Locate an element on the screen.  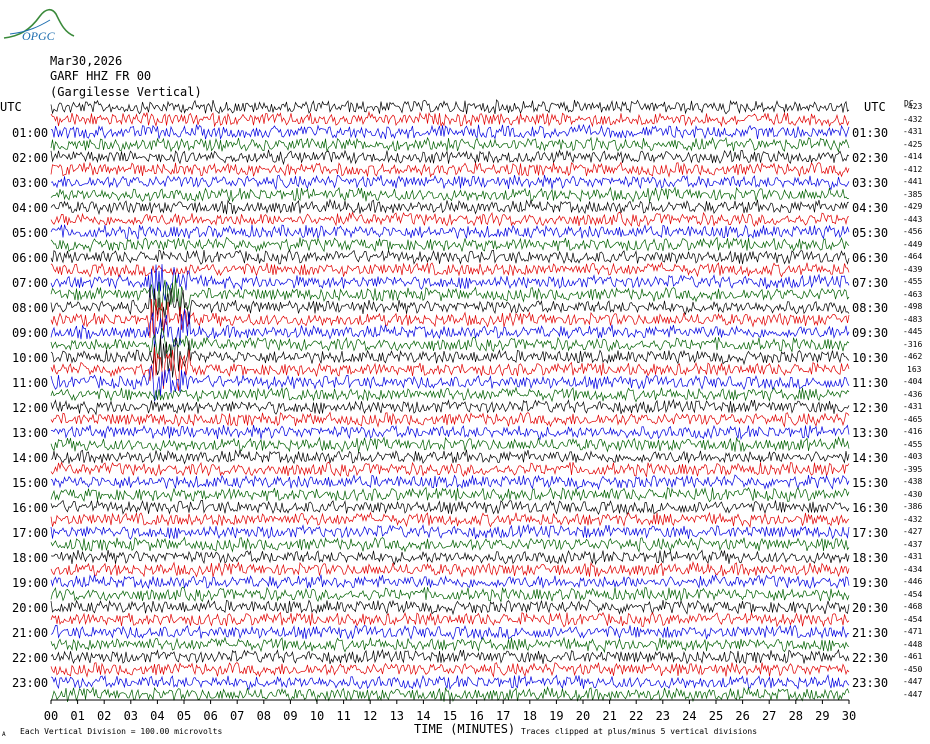
x-tick-label: 23 is located at coordinates (663, 716).